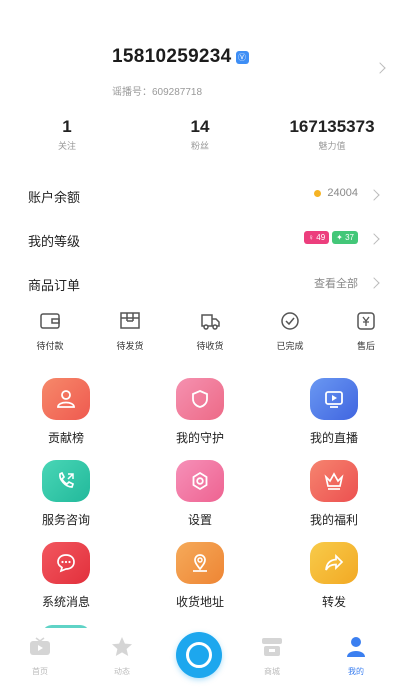  I want to click on menu-service-consult: 服务咨询, so click(66, 494).